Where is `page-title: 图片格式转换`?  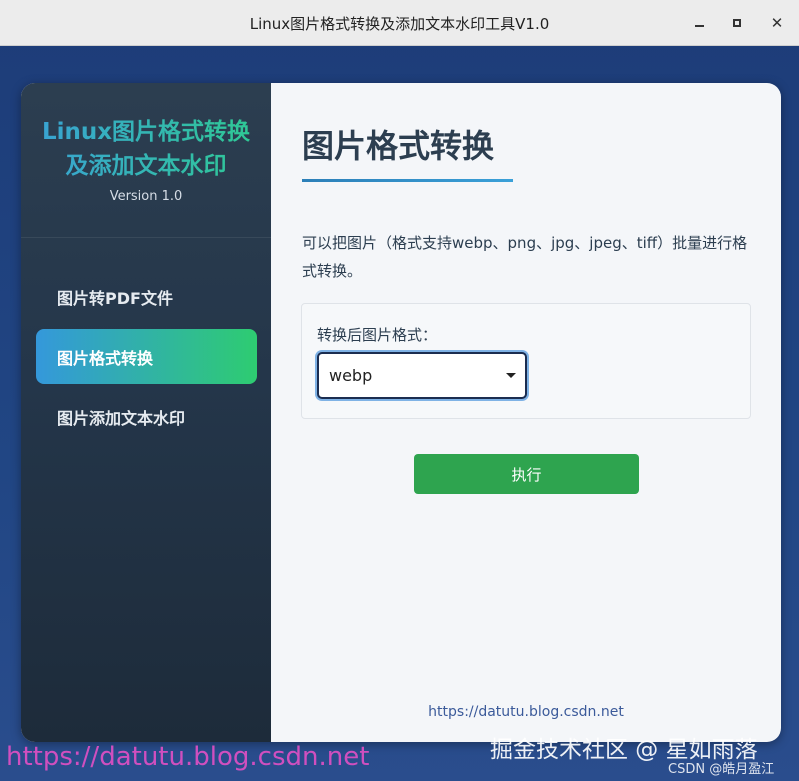
page-title: 图片格式转换 is located at coordinates (398, 146).